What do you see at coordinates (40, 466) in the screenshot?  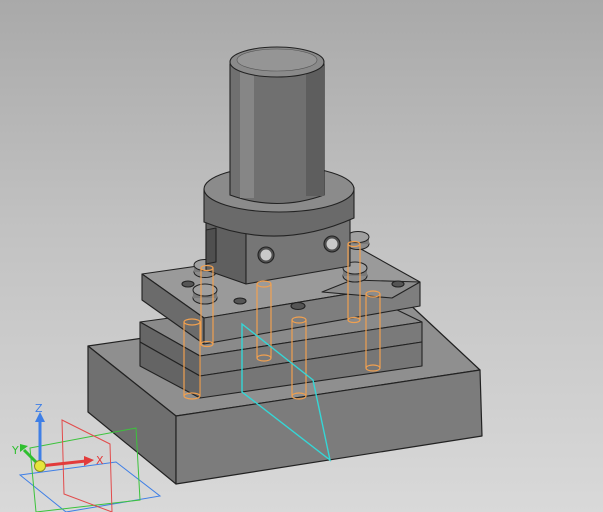 I see `origin-point` at bounding box center [40, 466].